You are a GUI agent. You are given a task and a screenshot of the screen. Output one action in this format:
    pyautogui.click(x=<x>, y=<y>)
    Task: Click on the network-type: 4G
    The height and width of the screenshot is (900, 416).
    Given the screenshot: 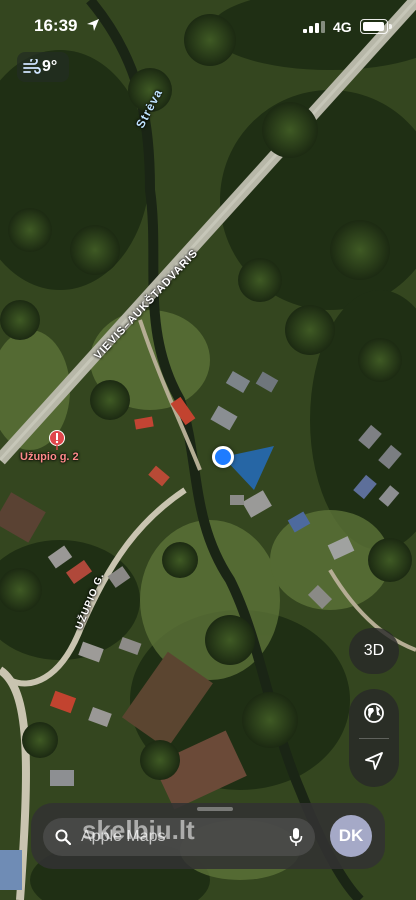 What is the action you would take?
    pyautogui.click(x=342, y=27)
    